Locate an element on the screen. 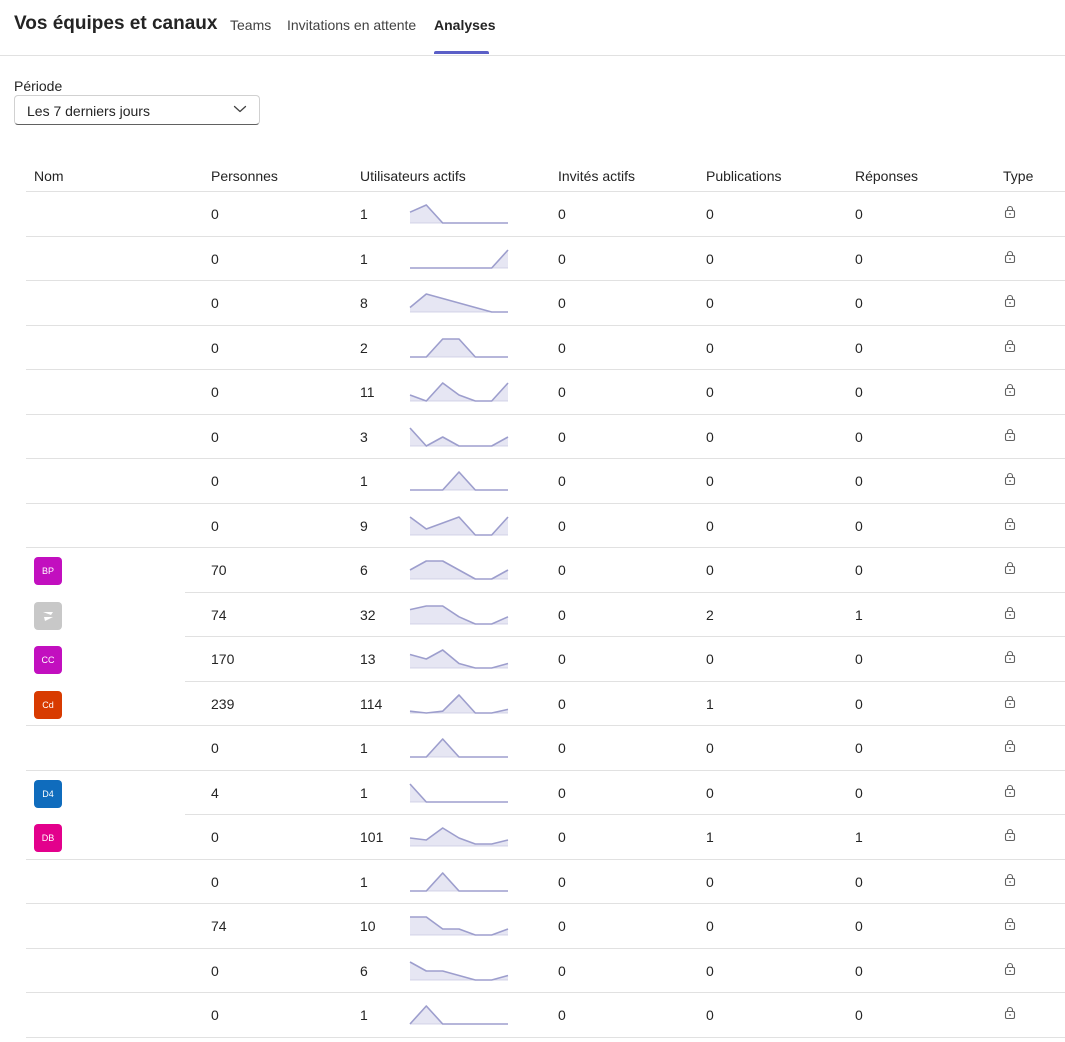 Image resolution: width=1065 pixels, height=1042 pixels. period-selected-value: Les 7 derniers jours is located at coordinates (88, 111).